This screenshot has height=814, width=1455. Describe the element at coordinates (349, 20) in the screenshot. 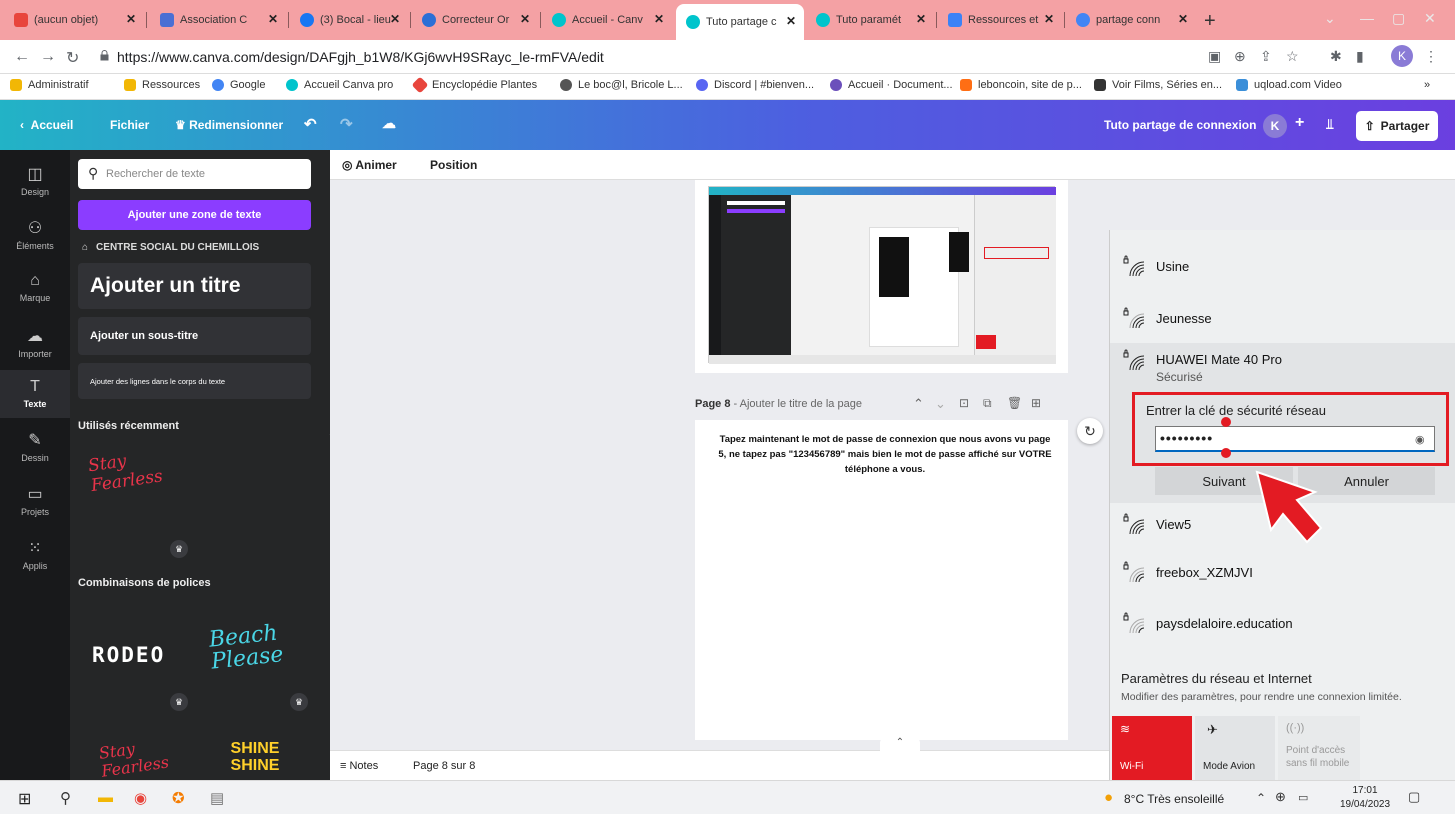

I see `browser-tab: (3) Bocal - lieu ✕` at that location.